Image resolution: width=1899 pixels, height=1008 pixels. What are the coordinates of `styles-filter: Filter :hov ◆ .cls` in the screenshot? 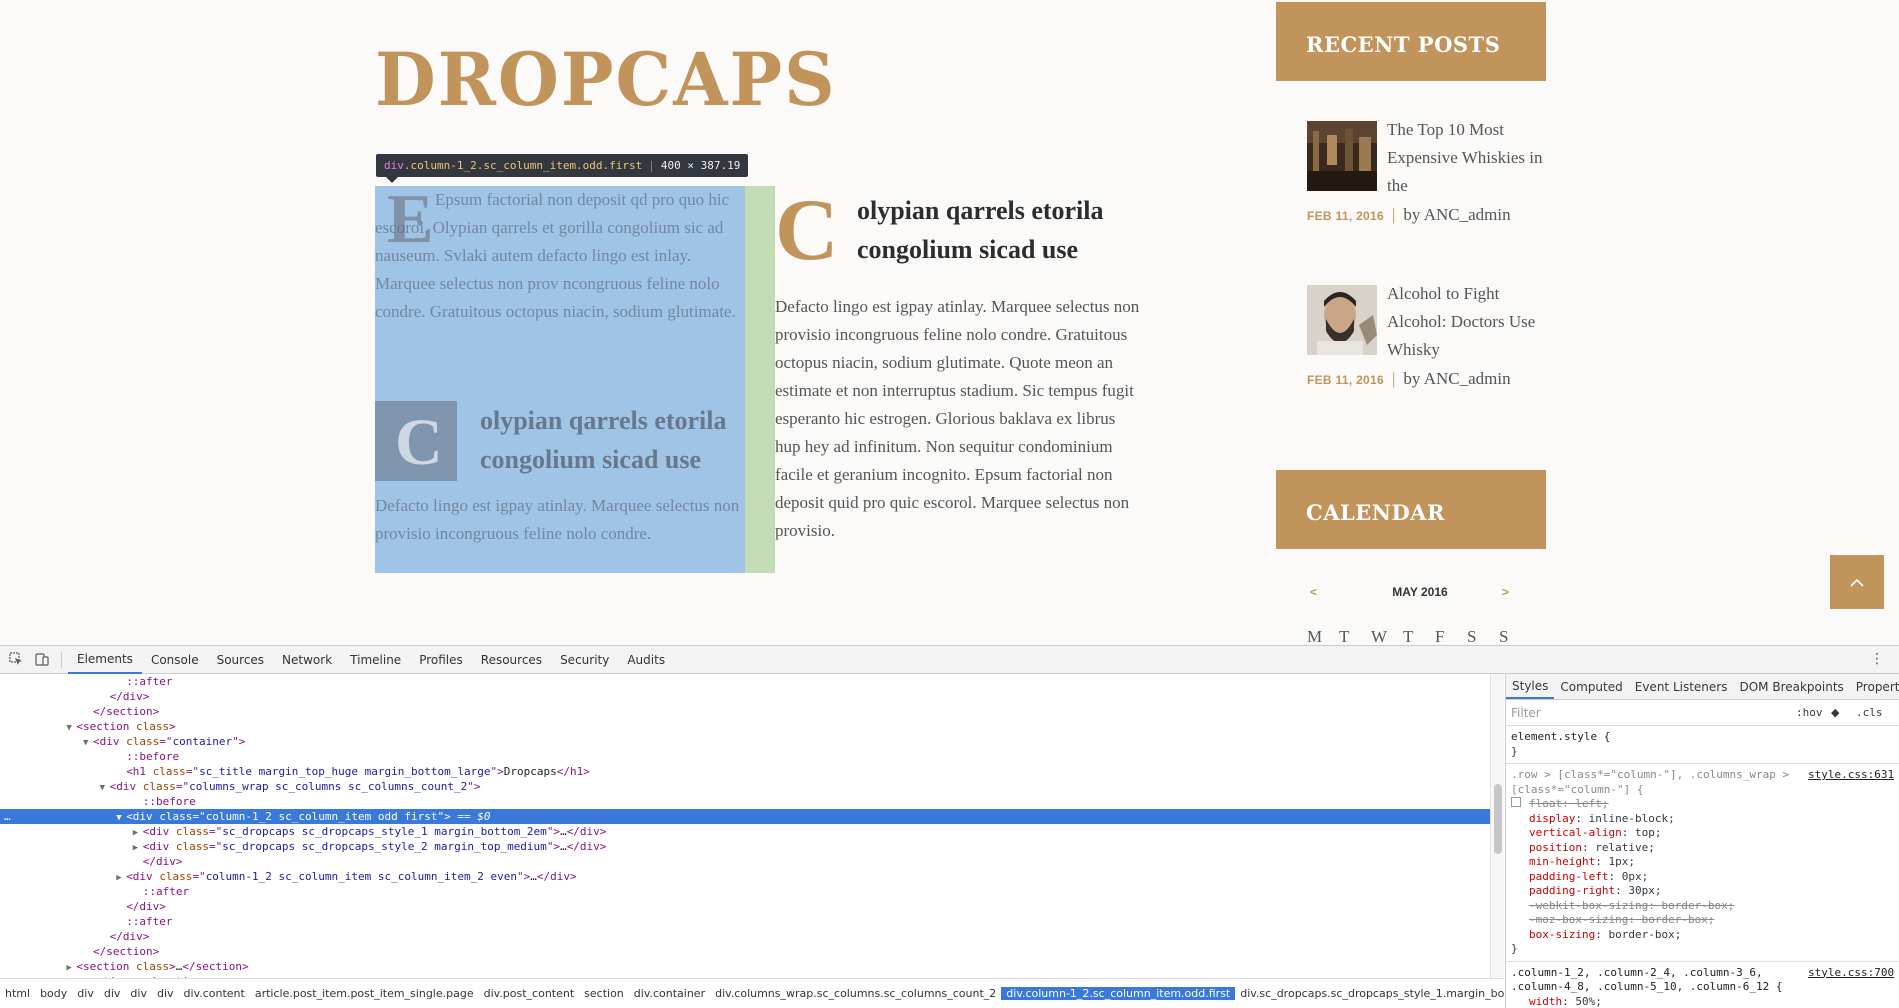 It's located at (1702, 713).